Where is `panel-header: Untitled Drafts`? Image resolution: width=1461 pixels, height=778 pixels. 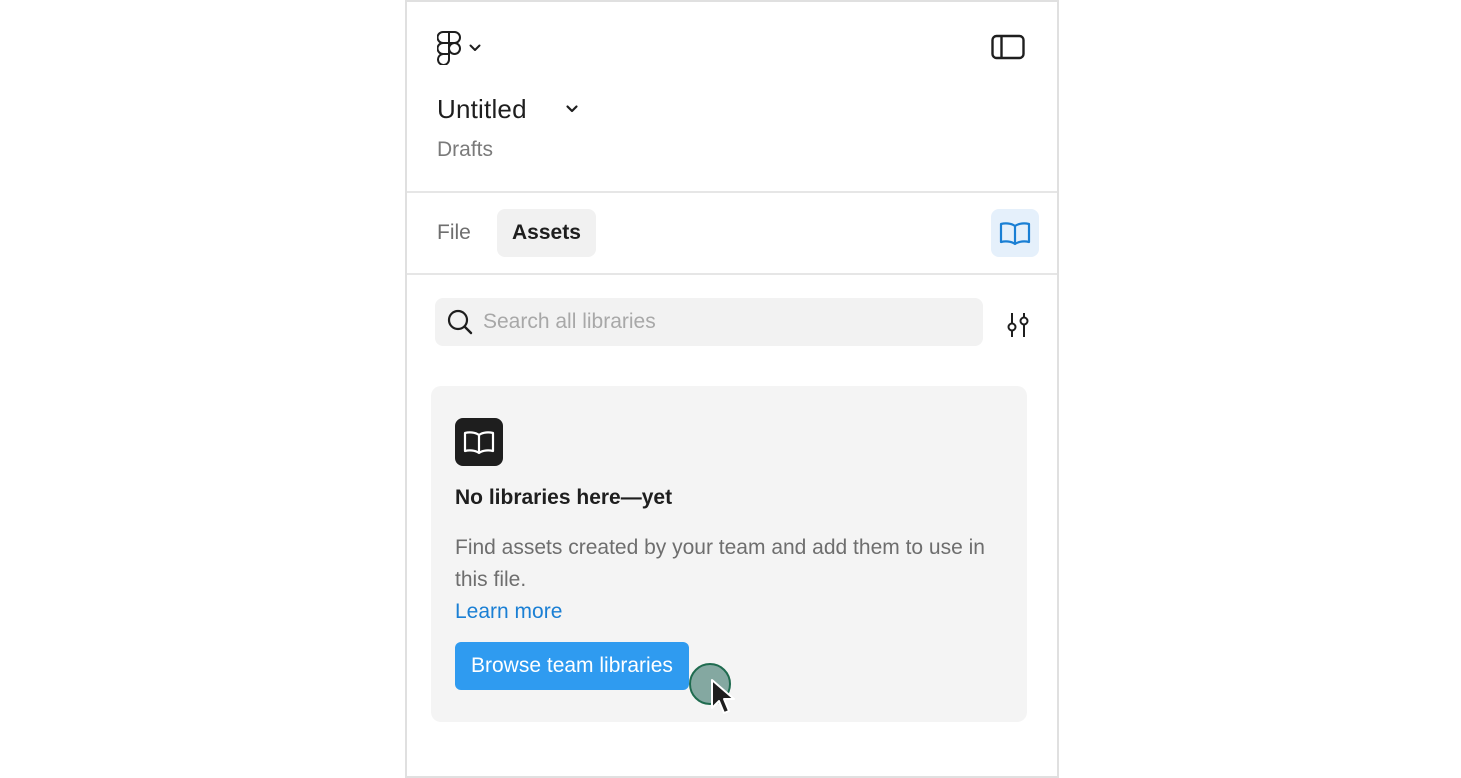 panel-header: Untitled Drafts is located at coordinates (732, 97).